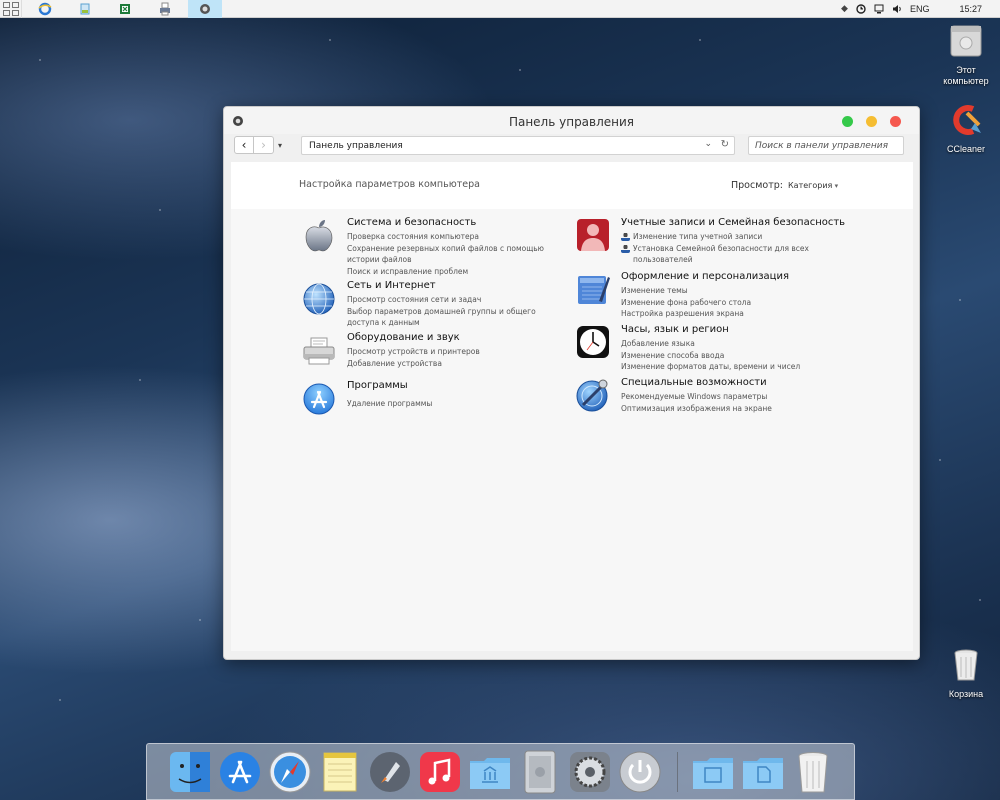 The height and width of the screenshot is (800, 1000). Describe the element at coordinates (190, 772) in the screenshot. I see `finder-icon` at that location.